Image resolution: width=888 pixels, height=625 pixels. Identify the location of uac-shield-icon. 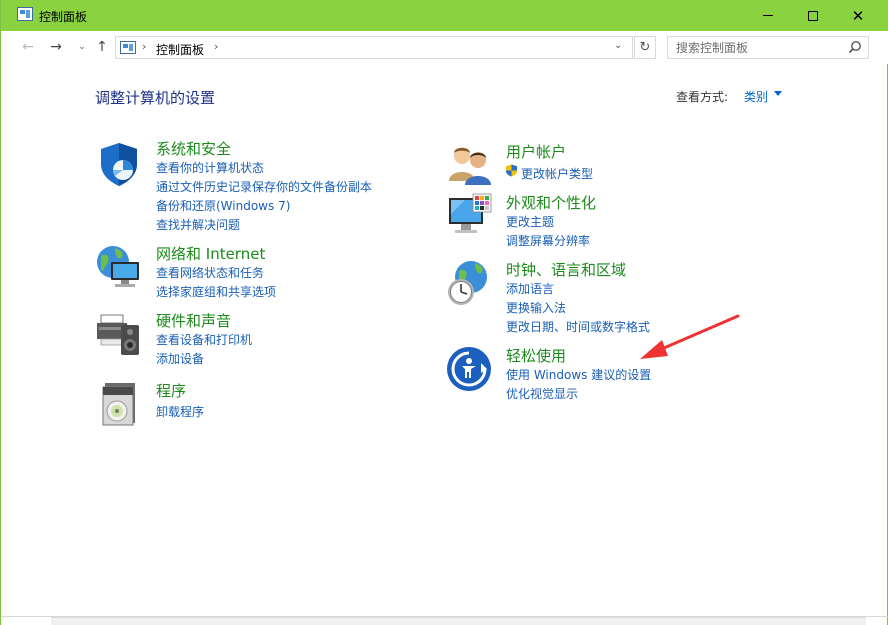
(511, 170).